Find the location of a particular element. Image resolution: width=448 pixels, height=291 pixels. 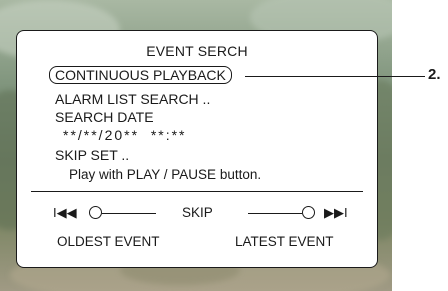

callout-line is located at coordinates (335, 76).